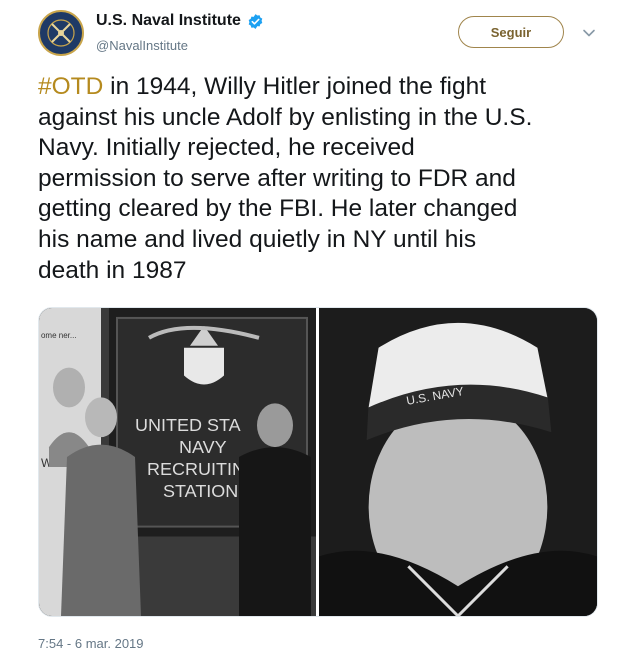 This screenshot has height=664, width=634. What do you see at coordinates (196, 469) in the screenshot?
I see `sign-line-3: RECRUITIN` at bounding box center [196, 469].